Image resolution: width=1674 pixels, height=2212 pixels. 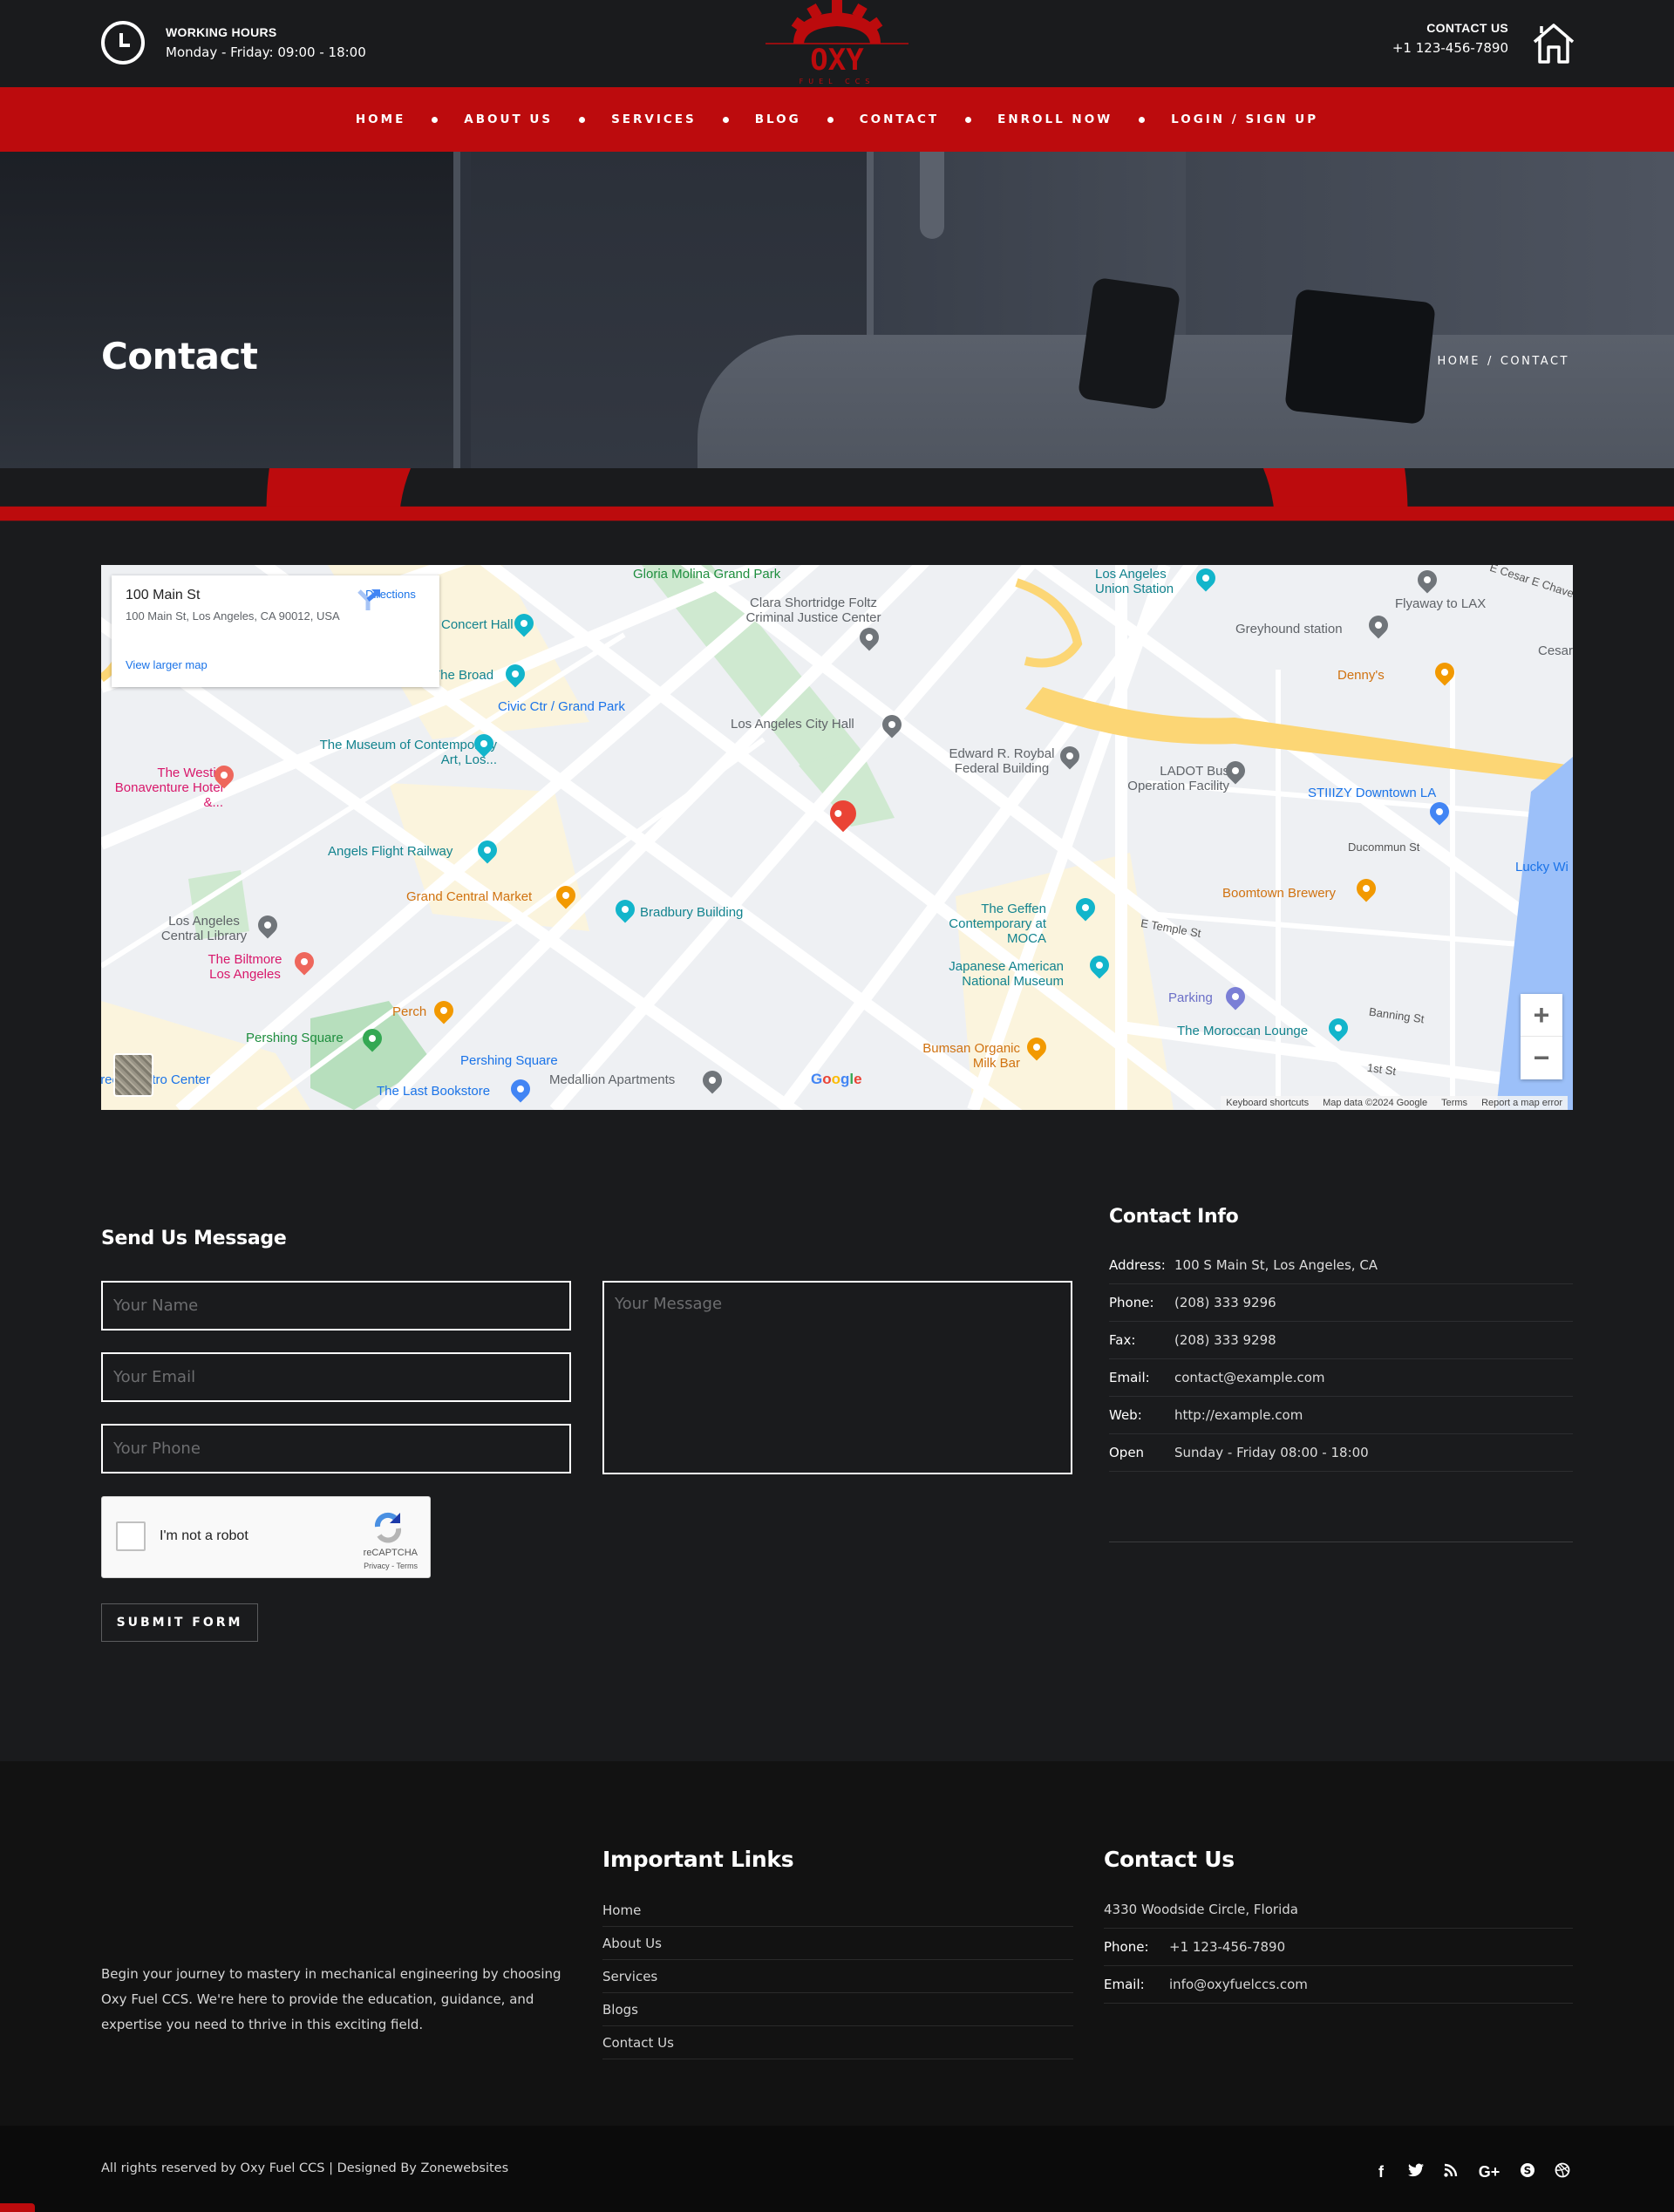 What do you see at coordinates (837, 1943) in the screenshot?
I see `footer-link-about-us: About Us` at bounding box center [837, 1943].